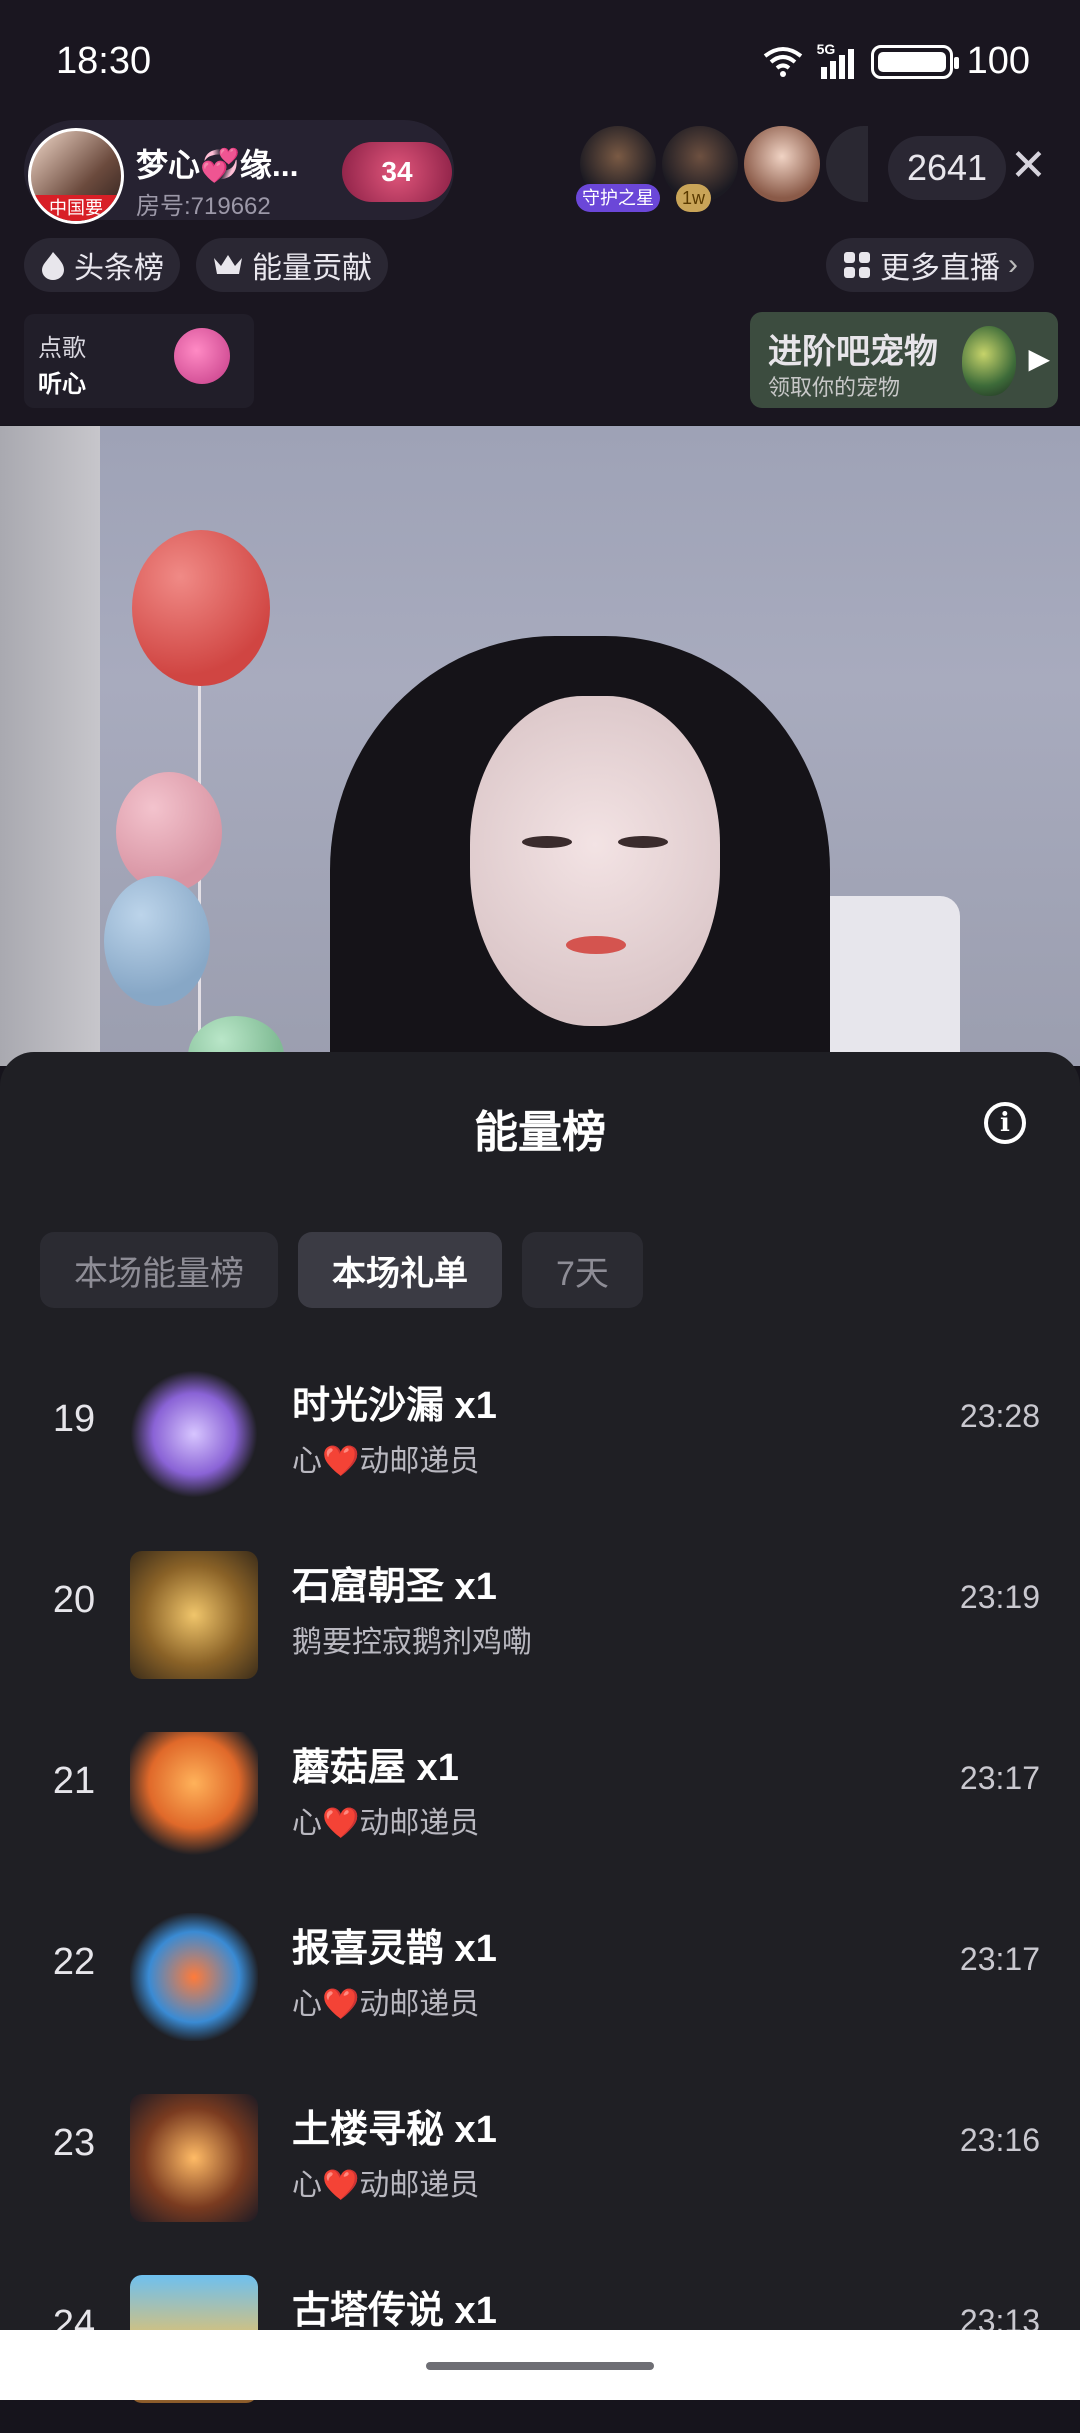 This screenshot has height=2433, width=1080. Describe the element at coordinates (312, 268) in the screenshot. I see `energy-contribution-label: 能量贡献` at that location.